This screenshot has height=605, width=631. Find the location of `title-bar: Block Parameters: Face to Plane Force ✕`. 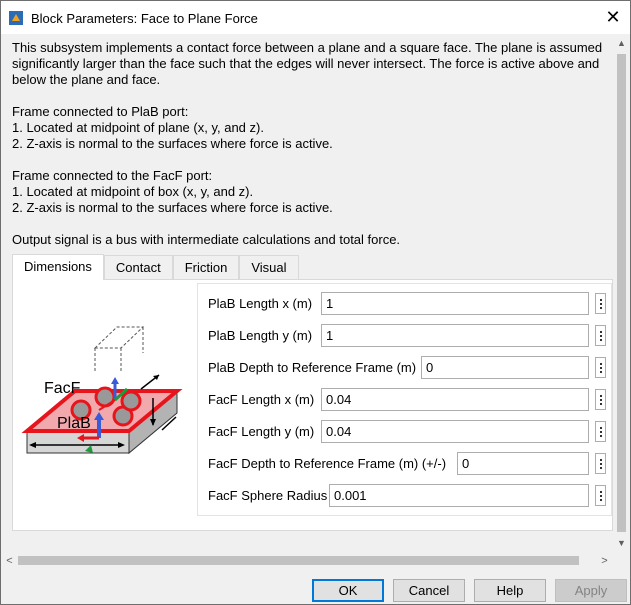

title-bar: Block Parameters: Face to Plane Force ✕ is located at coordinates (315, 17).